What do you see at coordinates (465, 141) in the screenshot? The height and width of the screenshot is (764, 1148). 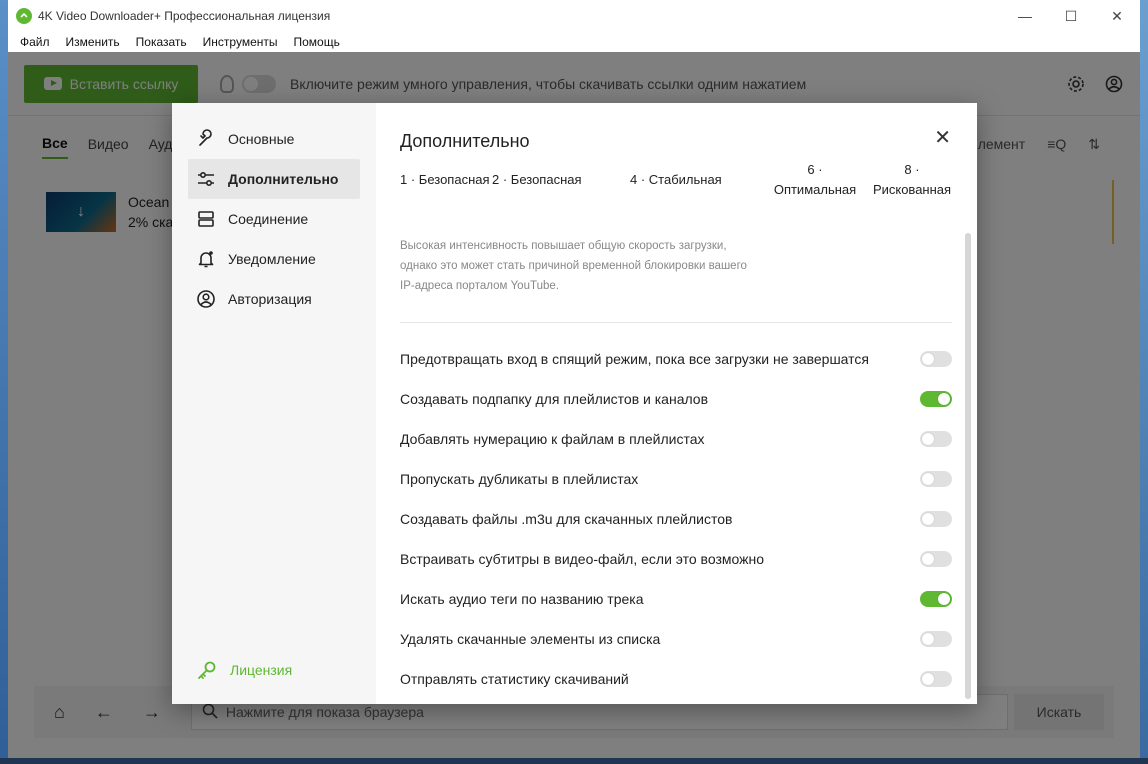 I see `page-title: Дополнительно` at bounding box center [465, 141].